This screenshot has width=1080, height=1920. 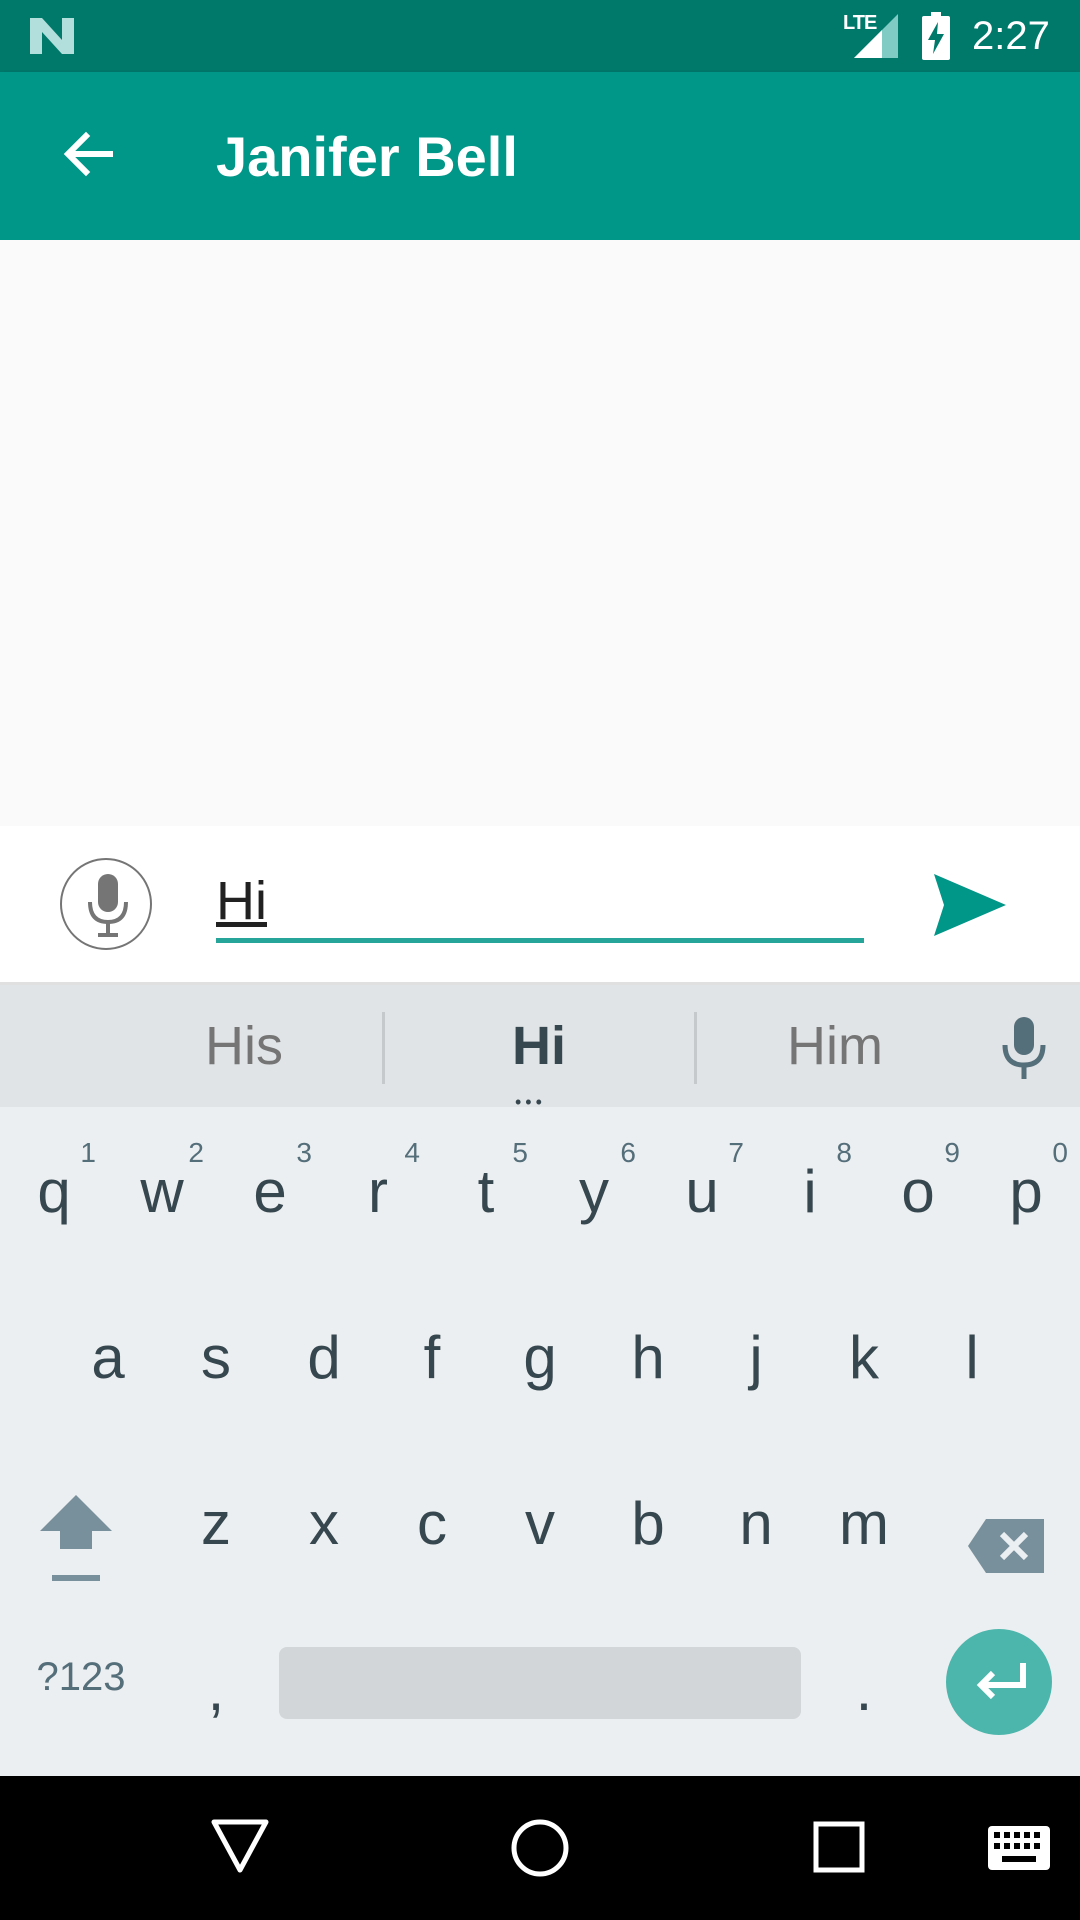 What do you see at coordinates (54, 1187) in the screenshot?
I see `key-q: 1q` at bounding box center [54, 1187].